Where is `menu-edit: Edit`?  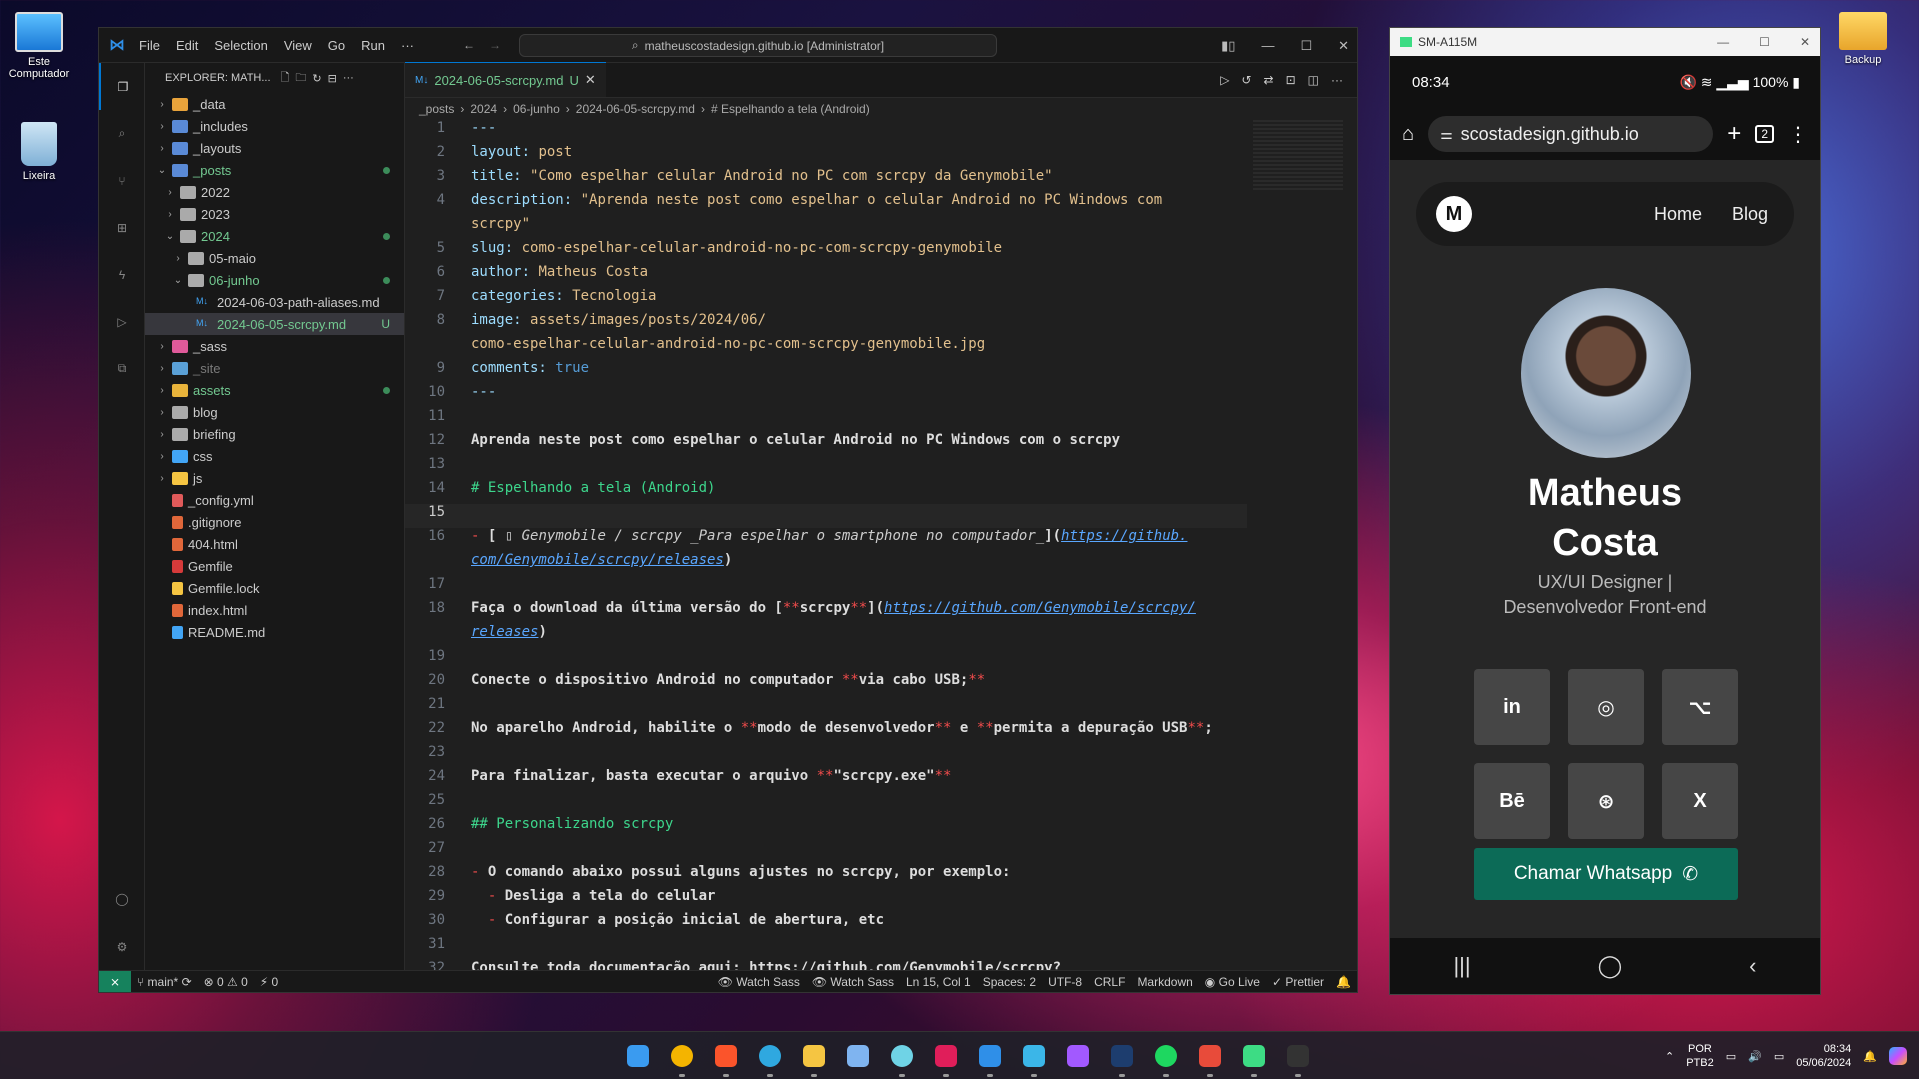 menu-edit: Edit is located at coordinates (187, 45).